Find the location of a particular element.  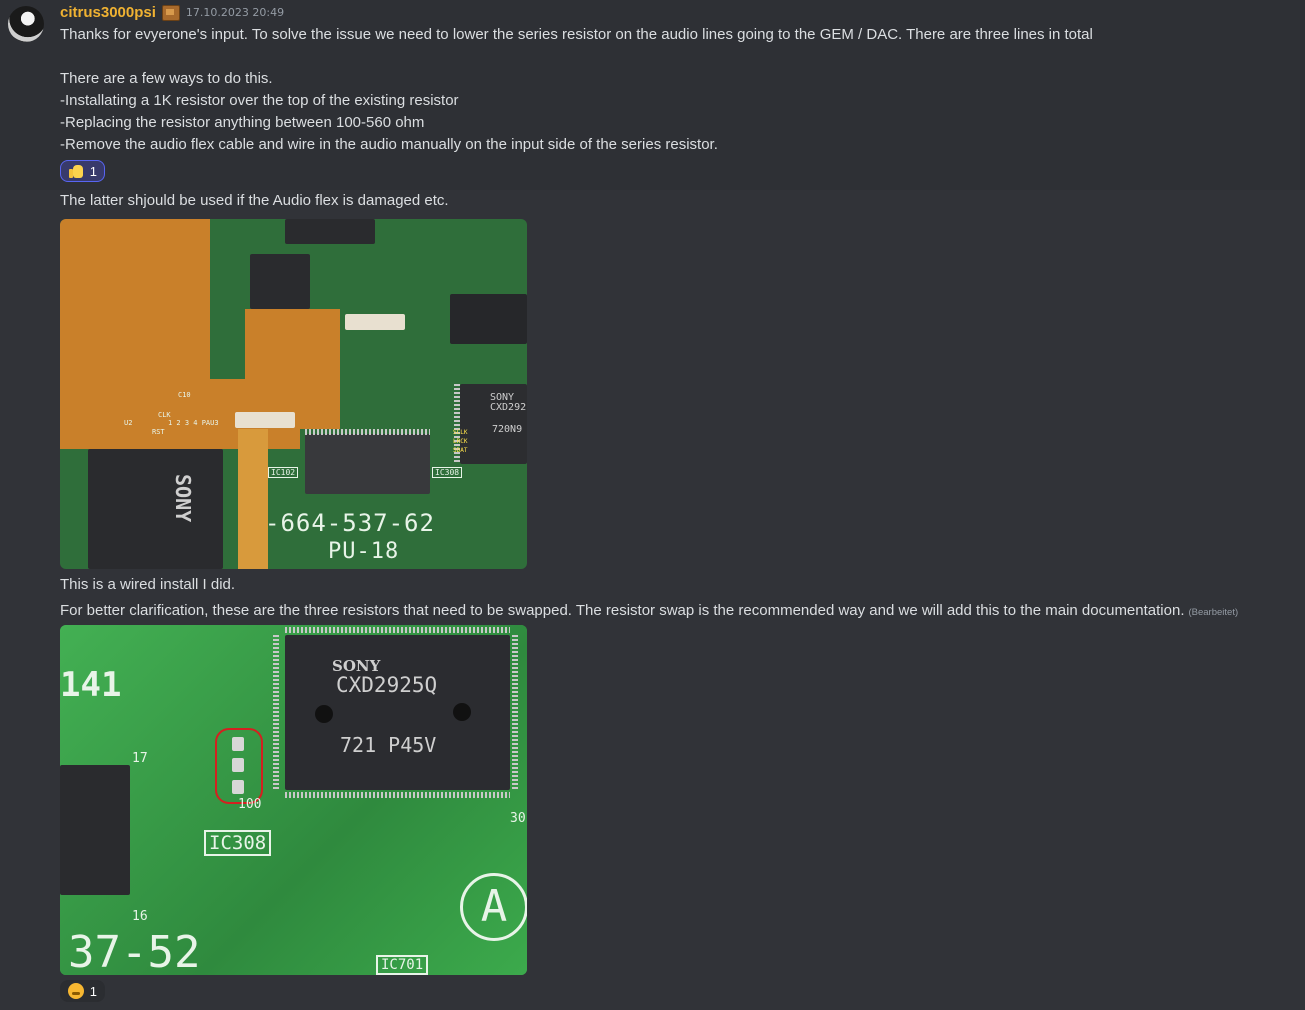

chip-top-strip is located at coordinates (330, 231).